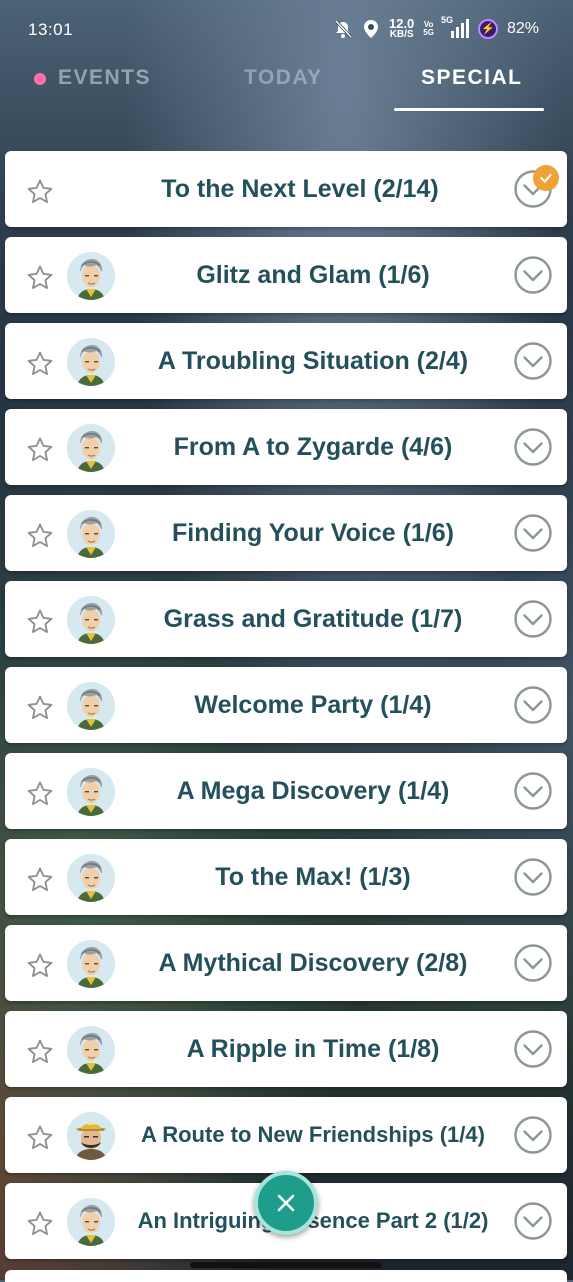 The image size is (573, 1282). Describe the element at coordinates (313, 962) in the screenshot. I see `research-title: A Mythical Discovery (2/8)` at that location.